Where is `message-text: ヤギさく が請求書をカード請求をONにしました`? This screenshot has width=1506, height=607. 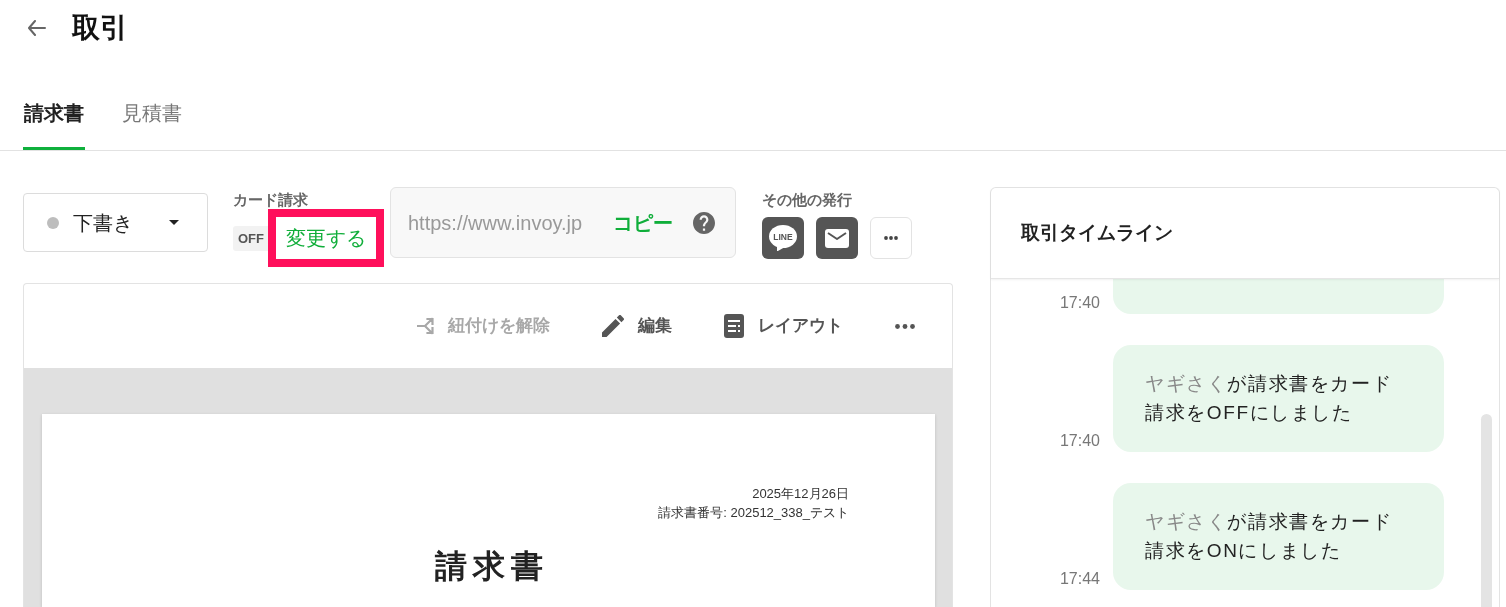
message-text: ヤギさく が請求書をカード請求をONにしました is located at coordinates (1269, 536).